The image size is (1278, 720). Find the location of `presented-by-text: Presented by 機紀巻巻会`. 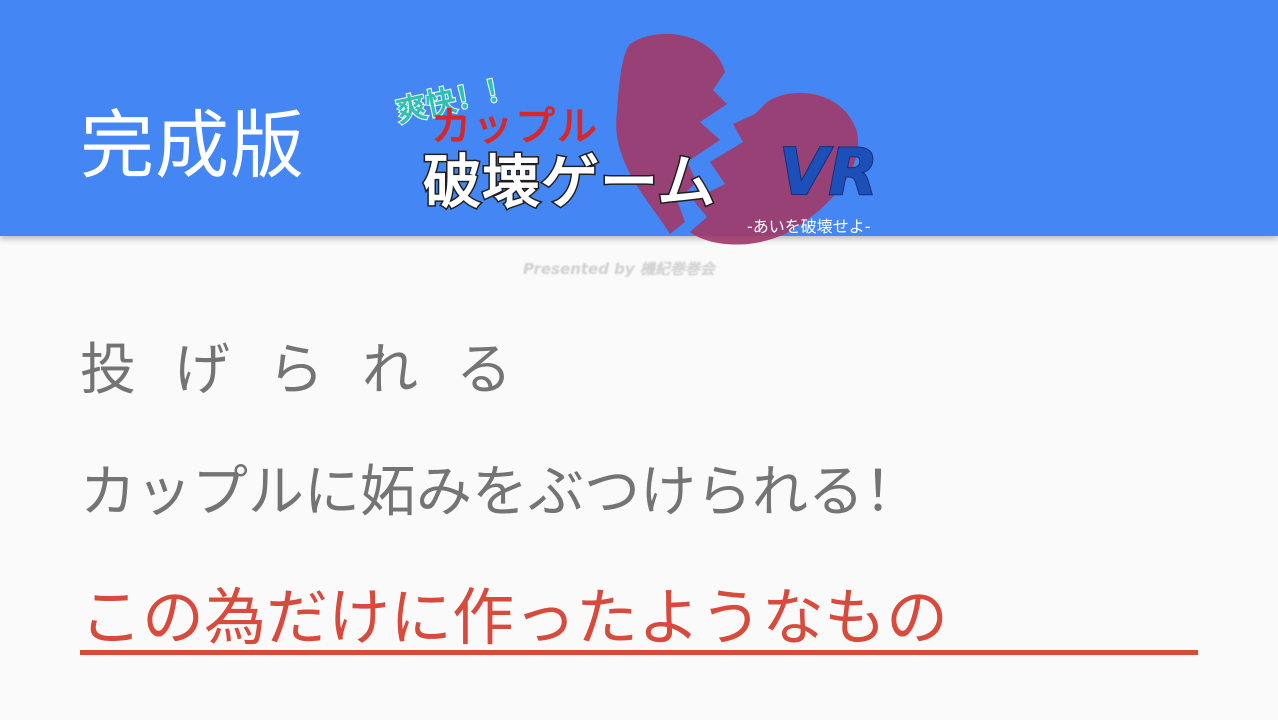

presented-by-text: Presented by 機紀巻巻会 is located at coordinates (619, 269).